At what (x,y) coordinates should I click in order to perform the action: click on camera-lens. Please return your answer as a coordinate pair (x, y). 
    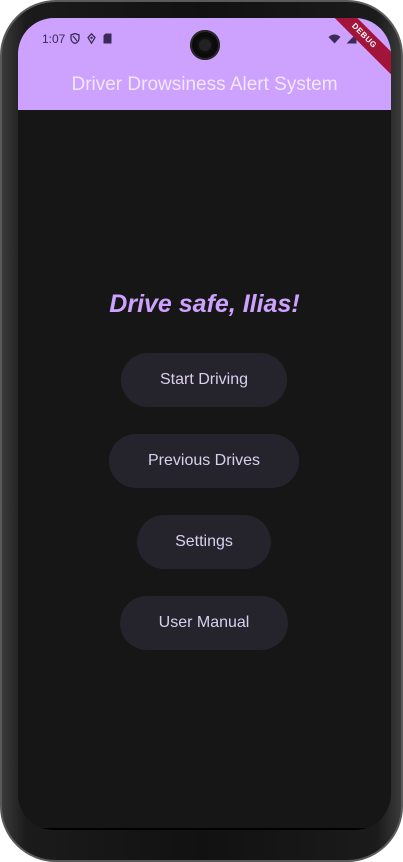
    Looking at the image, I should click on (205, 45).